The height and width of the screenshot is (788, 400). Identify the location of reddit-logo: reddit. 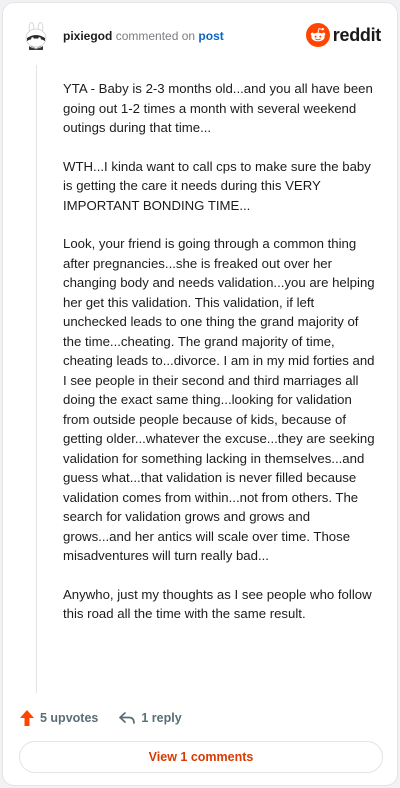
(343, 35).